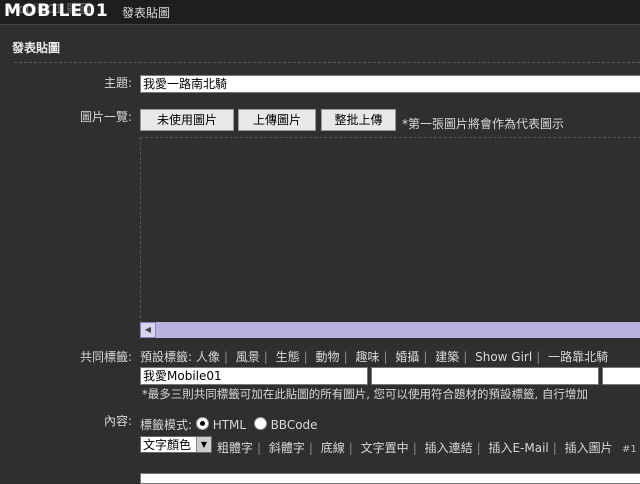 This screenshot has width=640, height=484. Describe the element at coordinates (415, 448) in the screenshot. I see `format-toolbar: 粗體字 | 斜體字 | 底線 | 文字置中 | 插入連結 | 插入E-Mail | 插入圖片` at that location.